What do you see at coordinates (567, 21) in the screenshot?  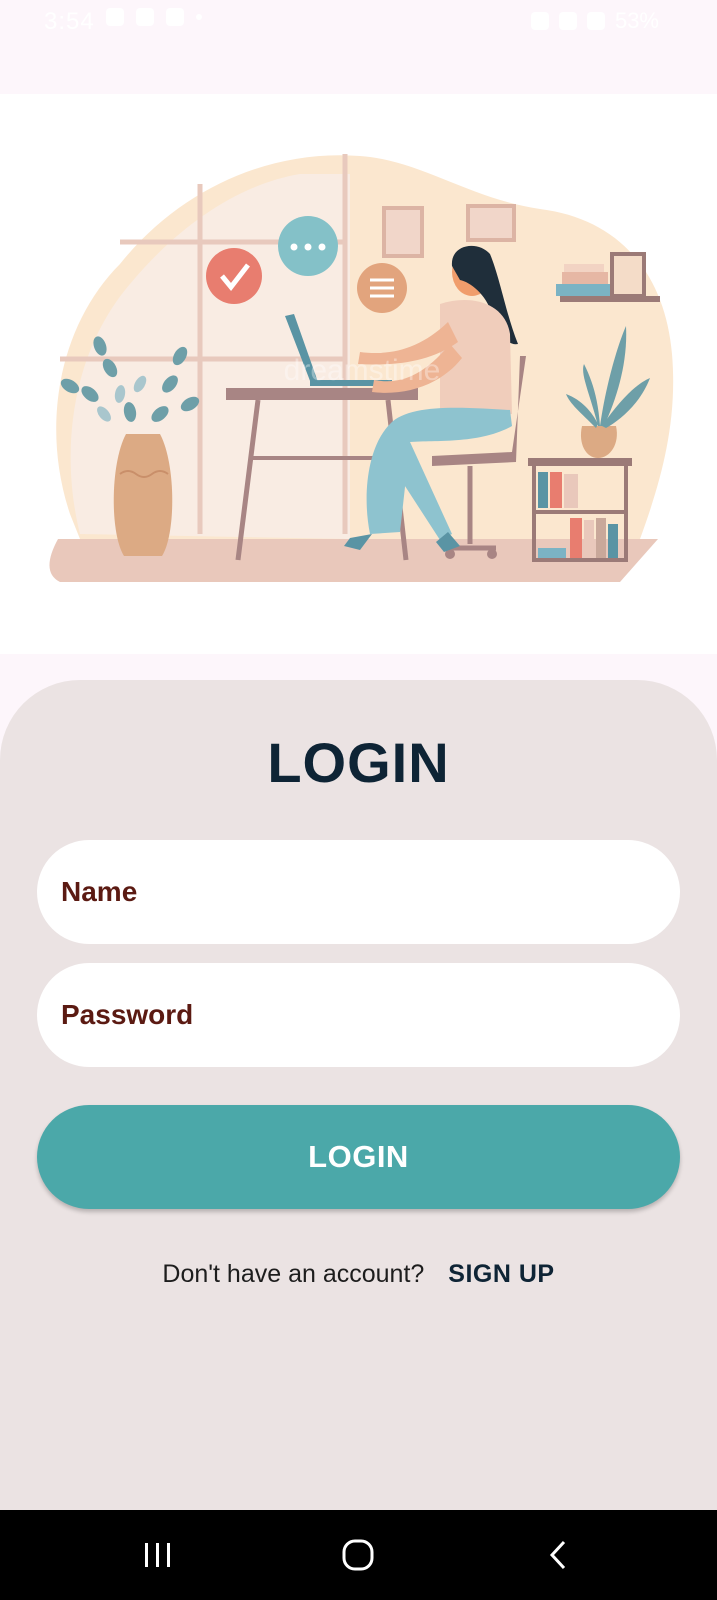 I see `wifi-icon` at bounding box center [567, 21].